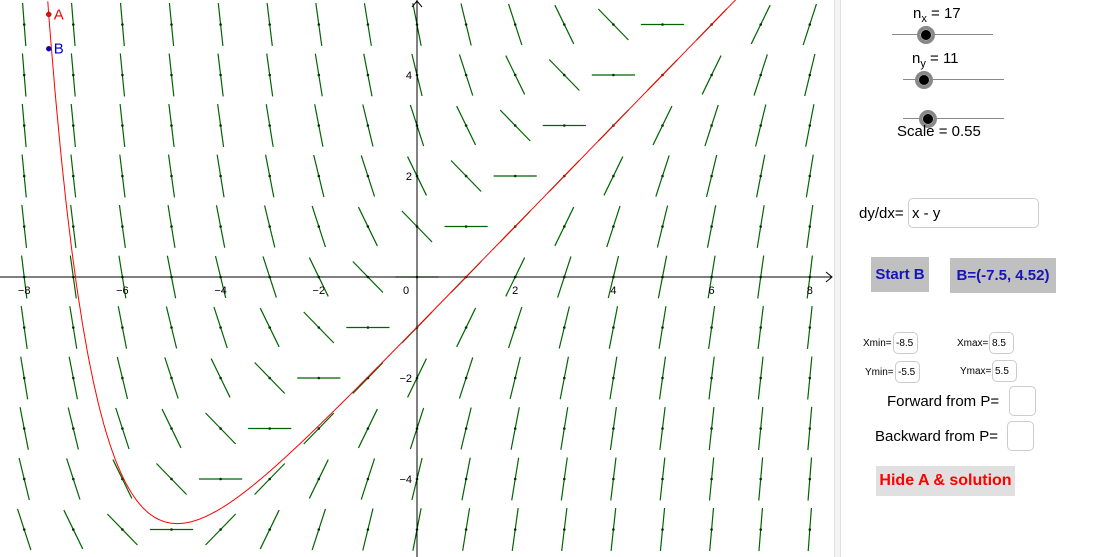 The width and height of the screenshot is (1093, 557). Describe the element at coordinates (1022, 401) in the screenshot. I see `forward-input` at that location.